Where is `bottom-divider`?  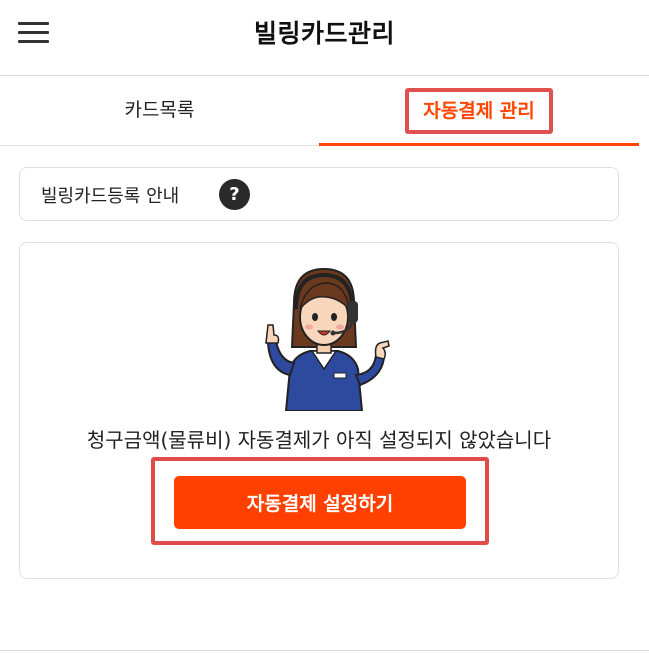
bottom-divider is located at coordinates (324, 650).